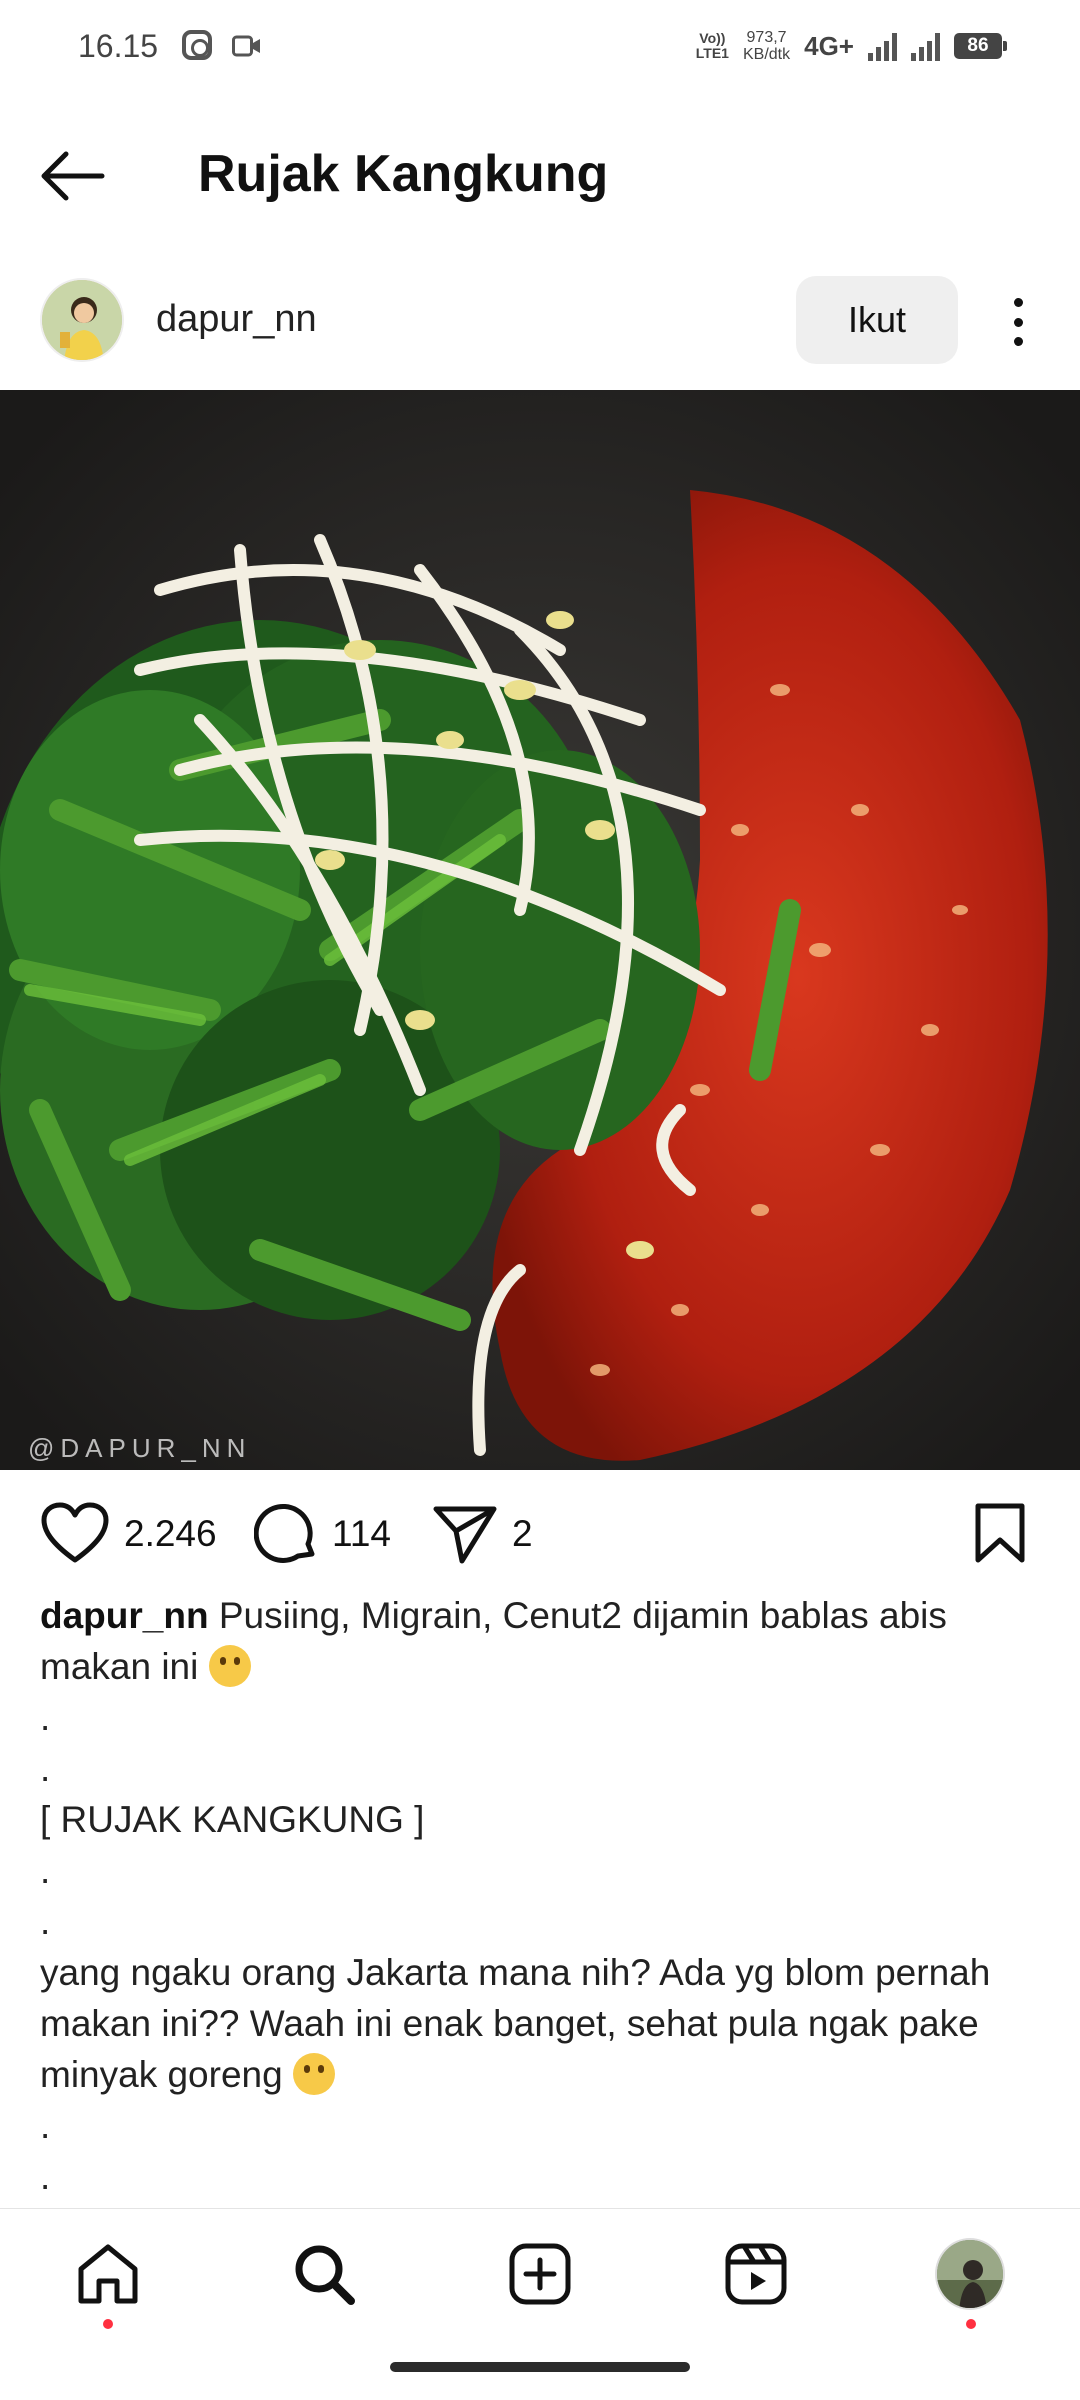  I want to click on add-icon, so click(540, 2274).